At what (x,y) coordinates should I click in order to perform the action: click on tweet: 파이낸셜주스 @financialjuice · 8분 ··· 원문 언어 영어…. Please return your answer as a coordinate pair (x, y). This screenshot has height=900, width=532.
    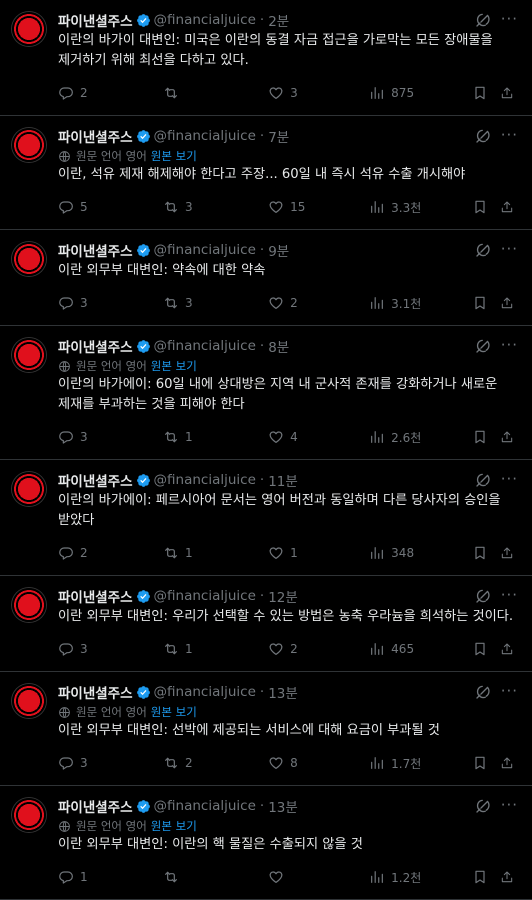
    Looking at the image, I should click on (266, 393).